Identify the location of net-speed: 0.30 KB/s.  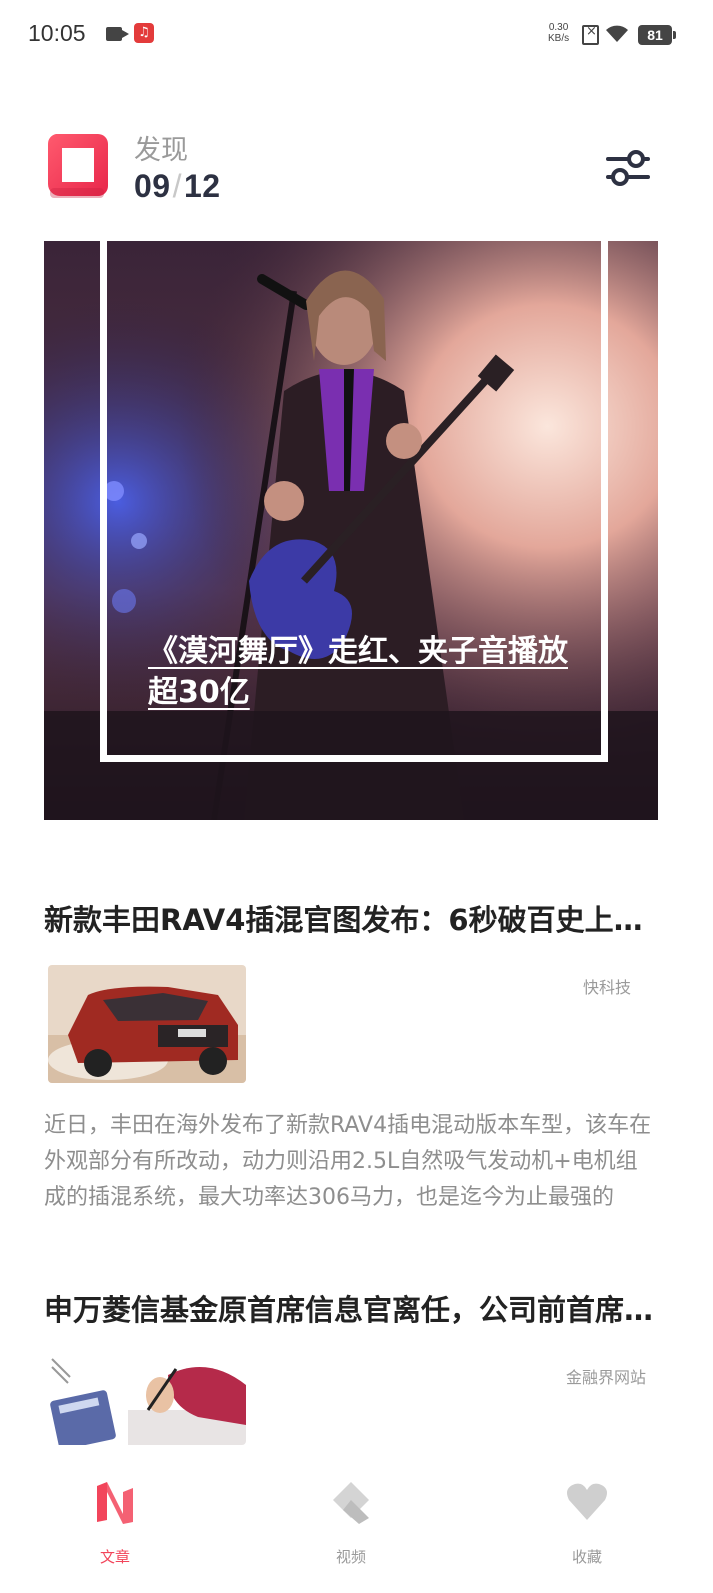
(558, 33).